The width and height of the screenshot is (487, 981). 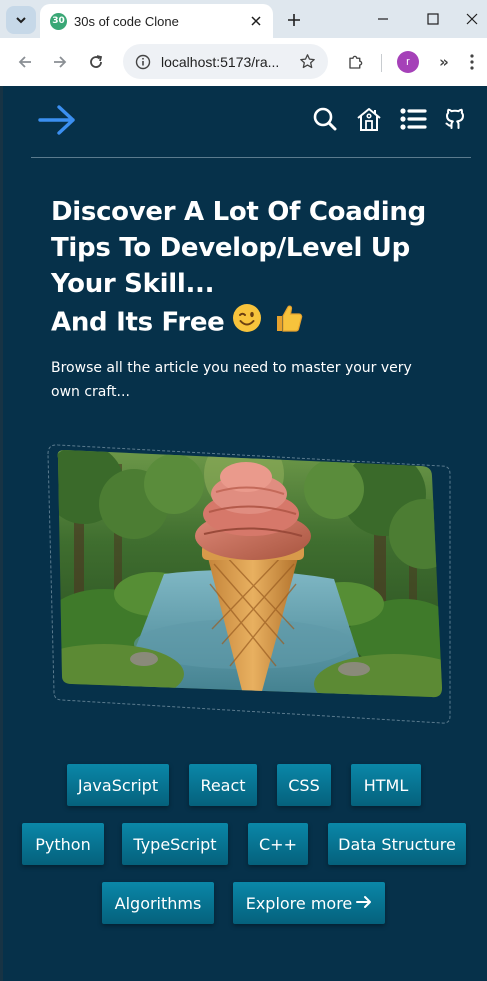 I want to click on bookmark-star-icon, so click(x=307, y=62).